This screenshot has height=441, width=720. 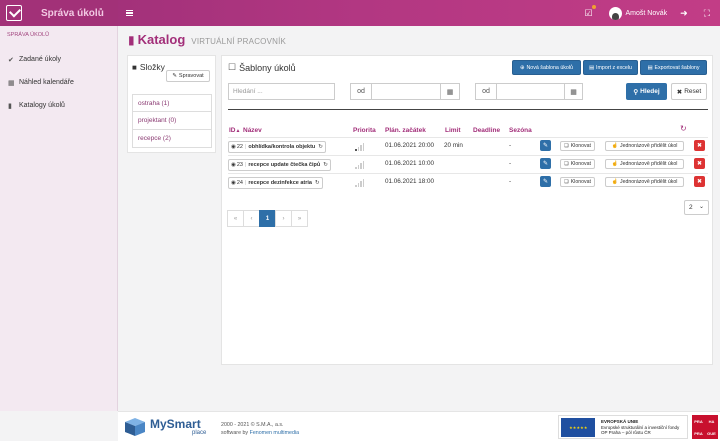 I want to click on search-button: ⚲ Hledej, so click(x=646, y=91).